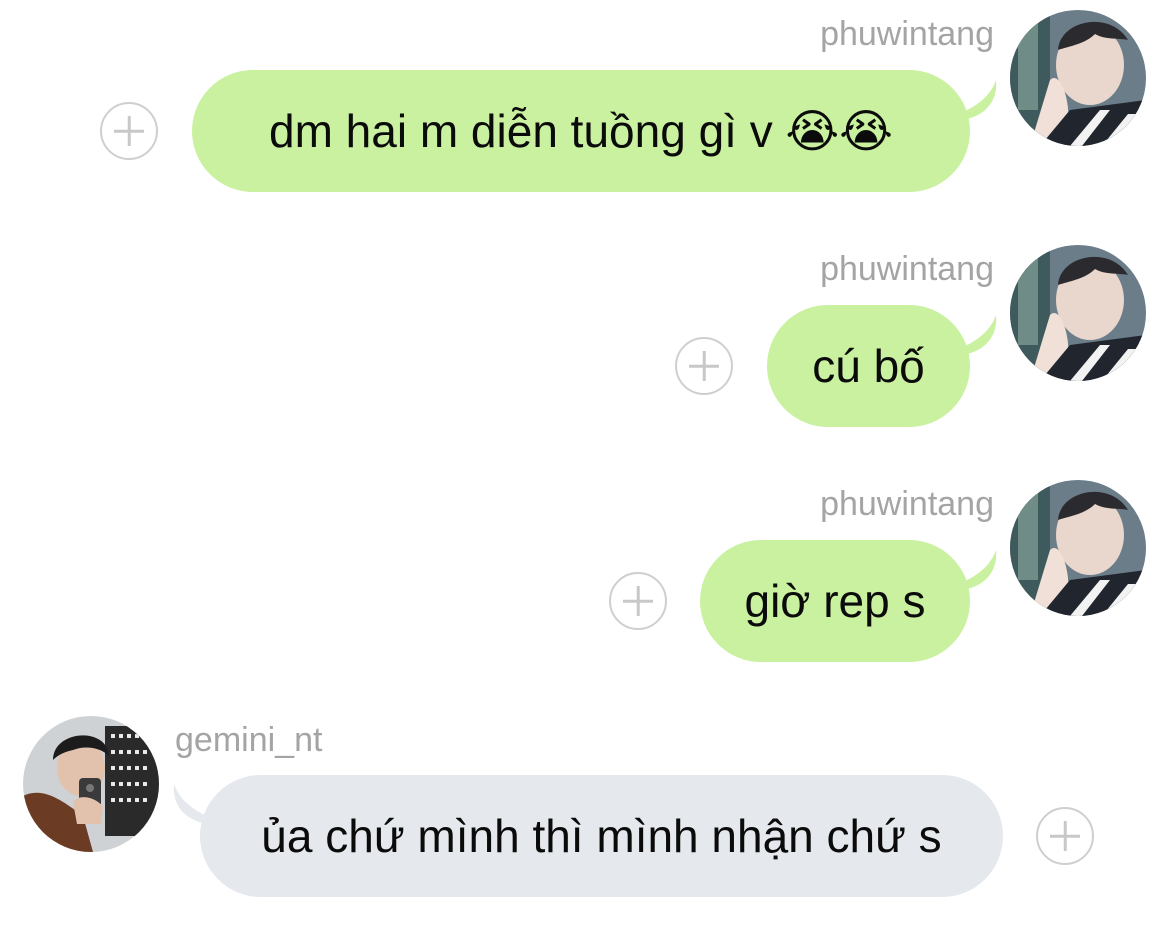  Describe the element at coordinates (581, 131) in the screenshot. I see `message-bubble: dm hai m diễn tuồng gì v 😭😭` at that location.